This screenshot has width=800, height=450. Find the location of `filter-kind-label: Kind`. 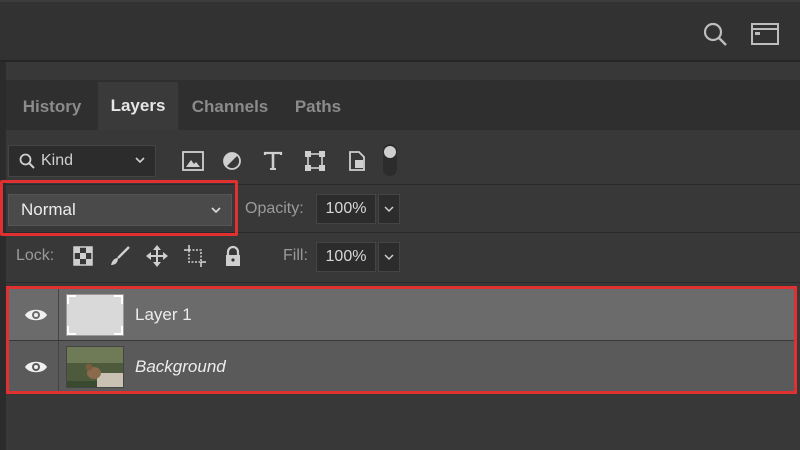

filter-kind-label: Kind is located at coordinates (57, 160).